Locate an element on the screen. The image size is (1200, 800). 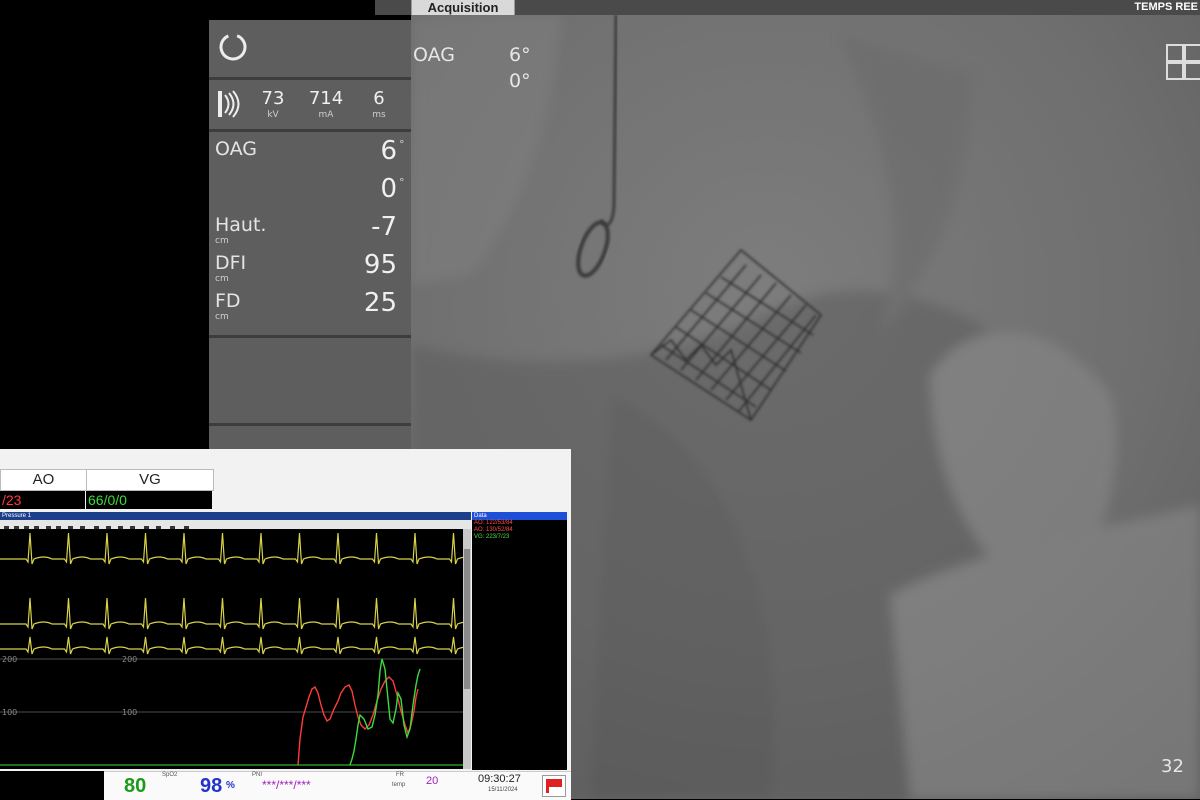
geom-value-dfi: 95 is located at coordinates (380, 265).